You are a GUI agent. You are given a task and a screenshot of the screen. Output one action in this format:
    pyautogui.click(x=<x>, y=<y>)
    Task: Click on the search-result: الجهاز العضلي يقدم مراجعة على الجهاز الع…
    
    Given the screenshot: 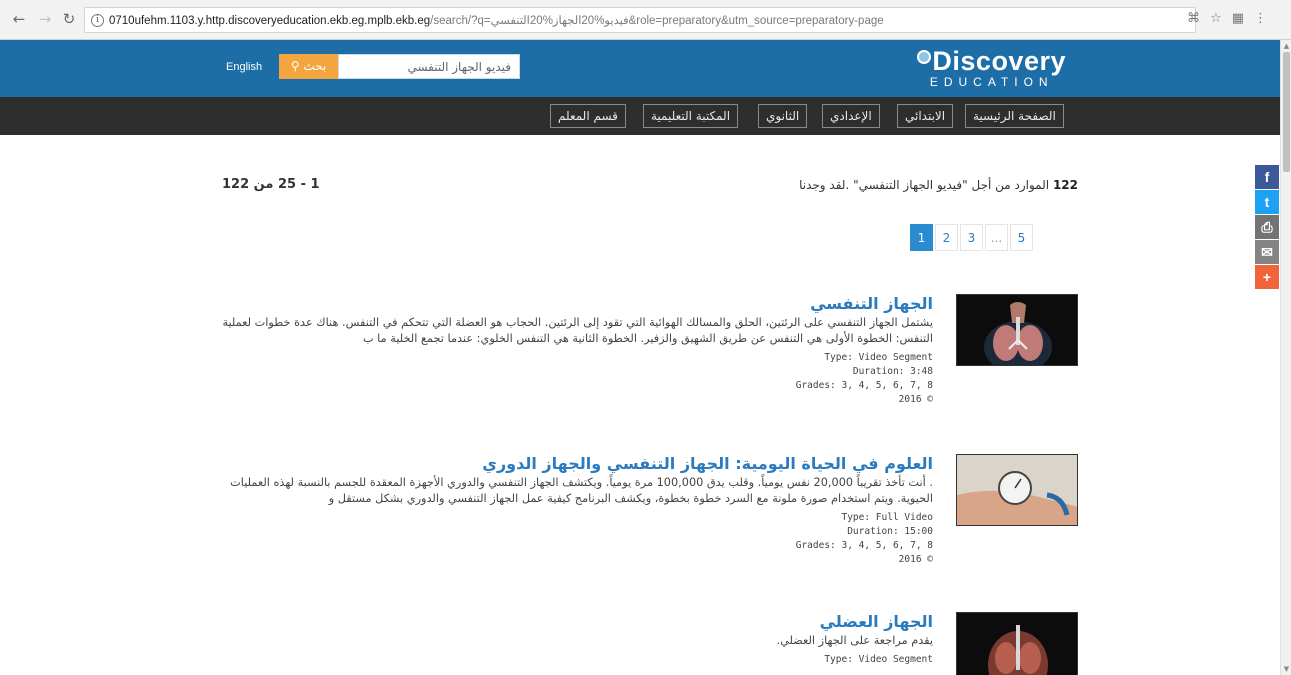 What is the action you would take?
    pyautogui.click(x=650, y=643)
    